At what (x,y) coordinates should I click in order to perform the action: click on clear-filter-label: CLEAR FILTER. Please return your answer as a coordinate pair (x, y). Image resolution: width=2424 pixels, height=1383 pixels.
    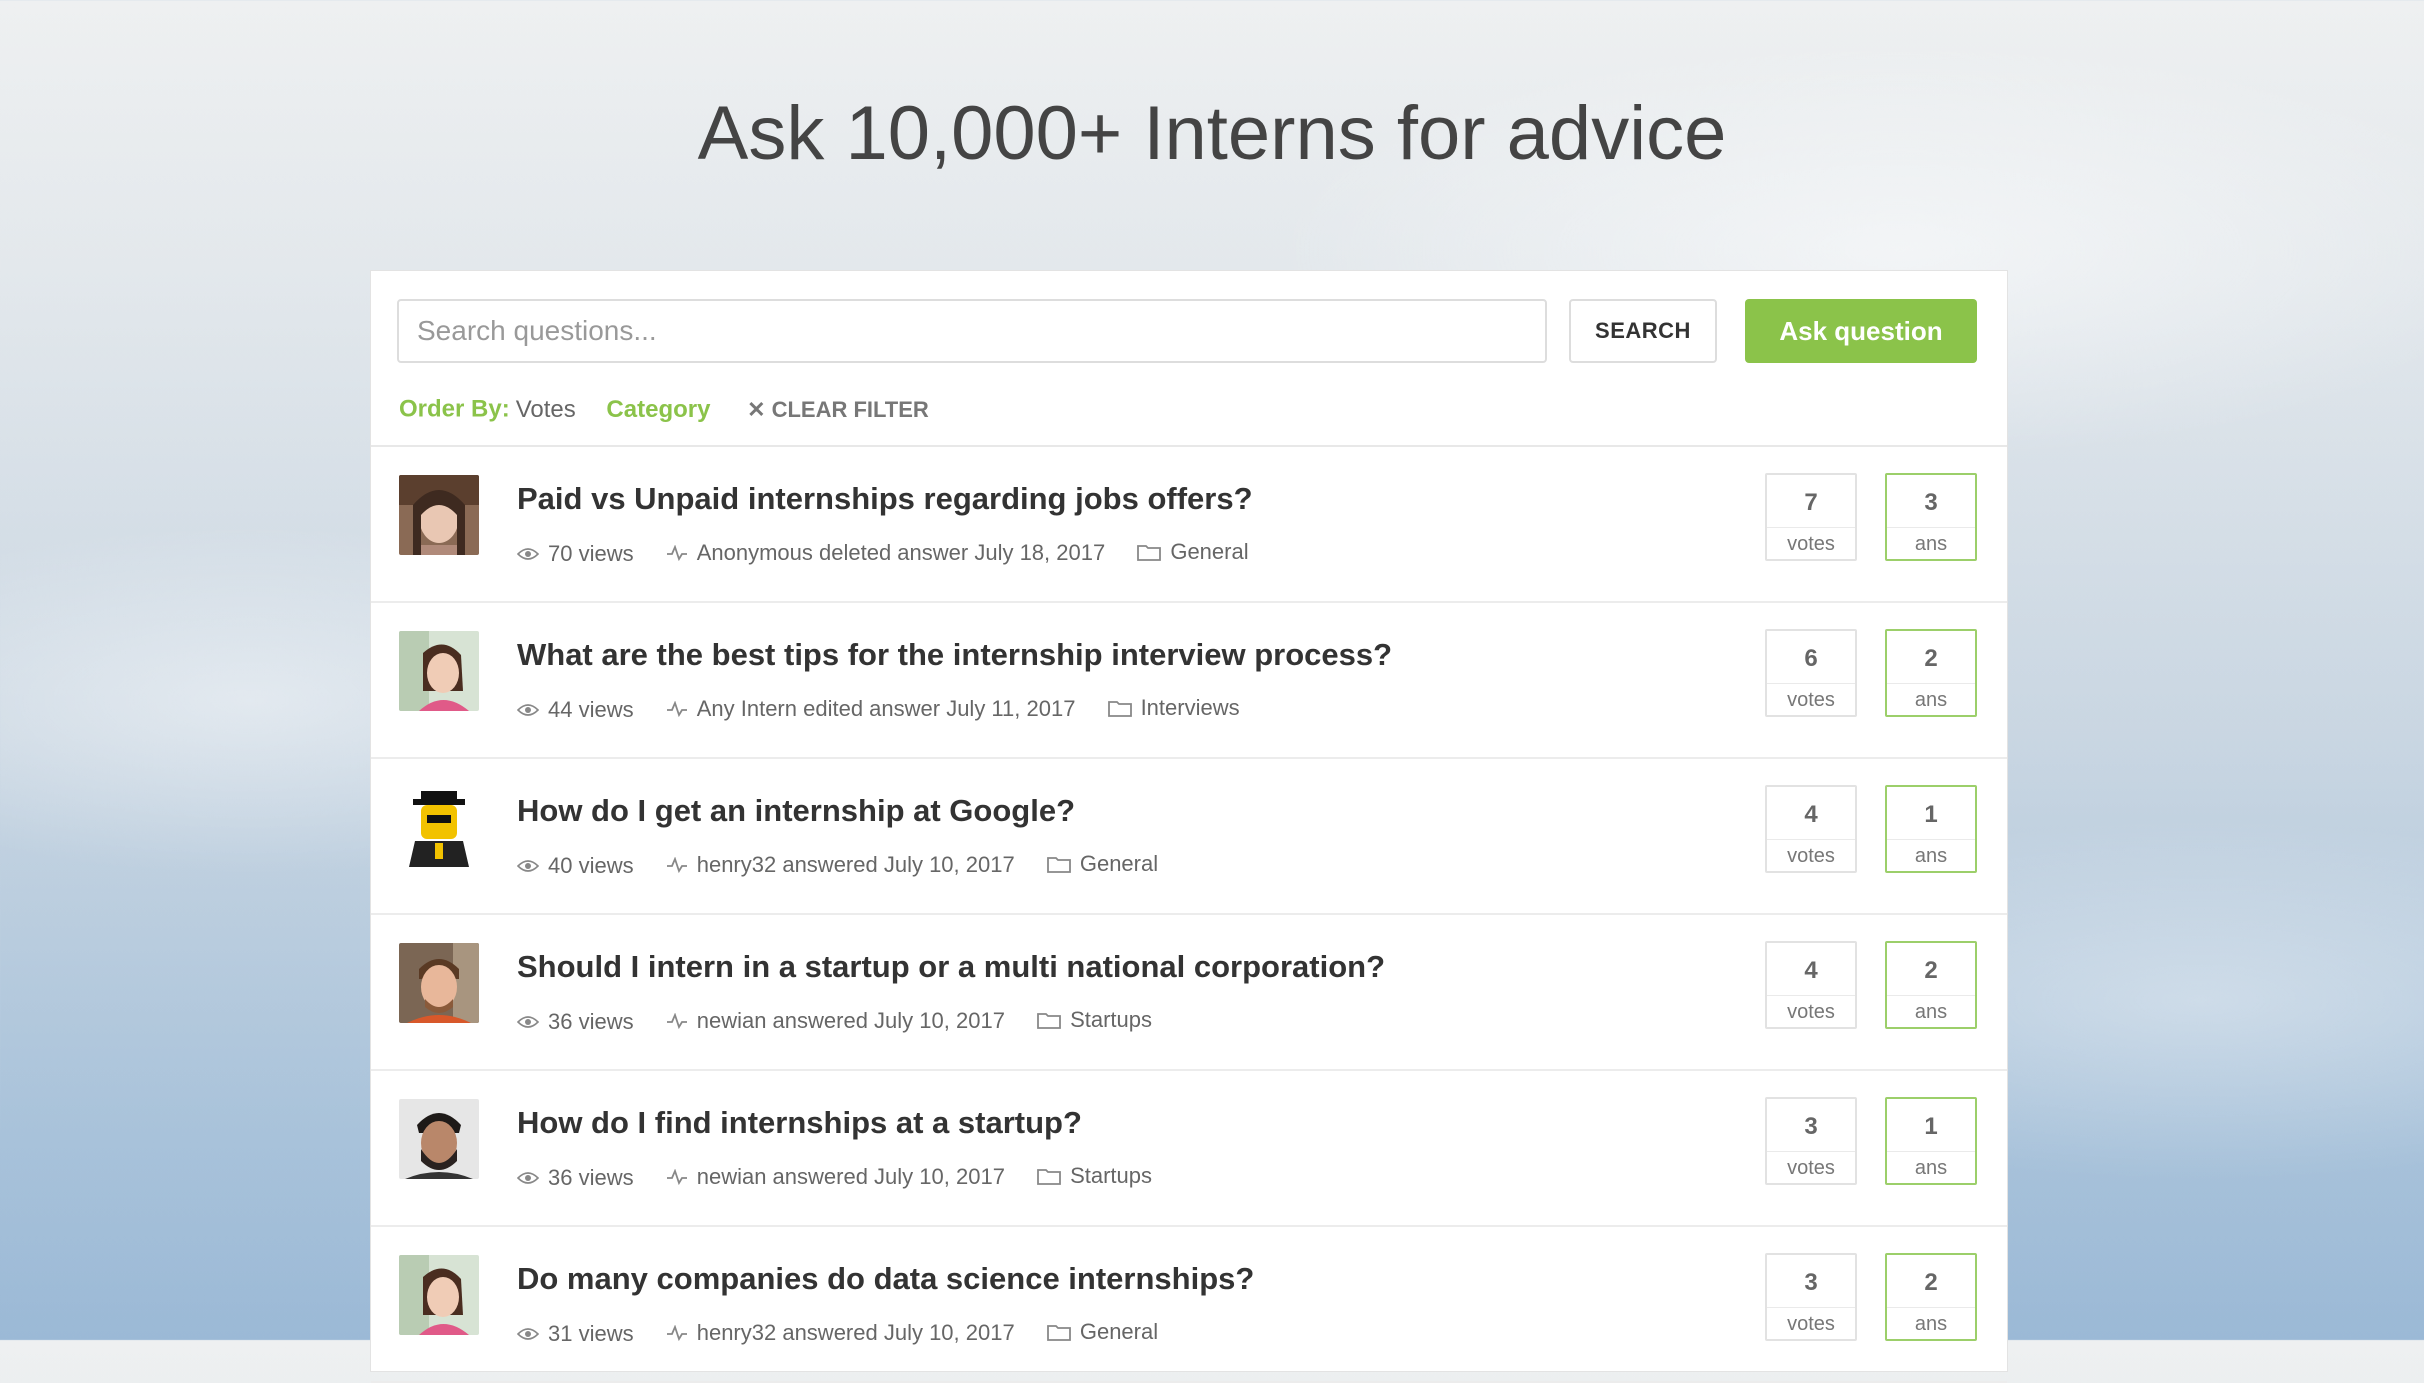
    Looking at the image, I should click on (850, 410).